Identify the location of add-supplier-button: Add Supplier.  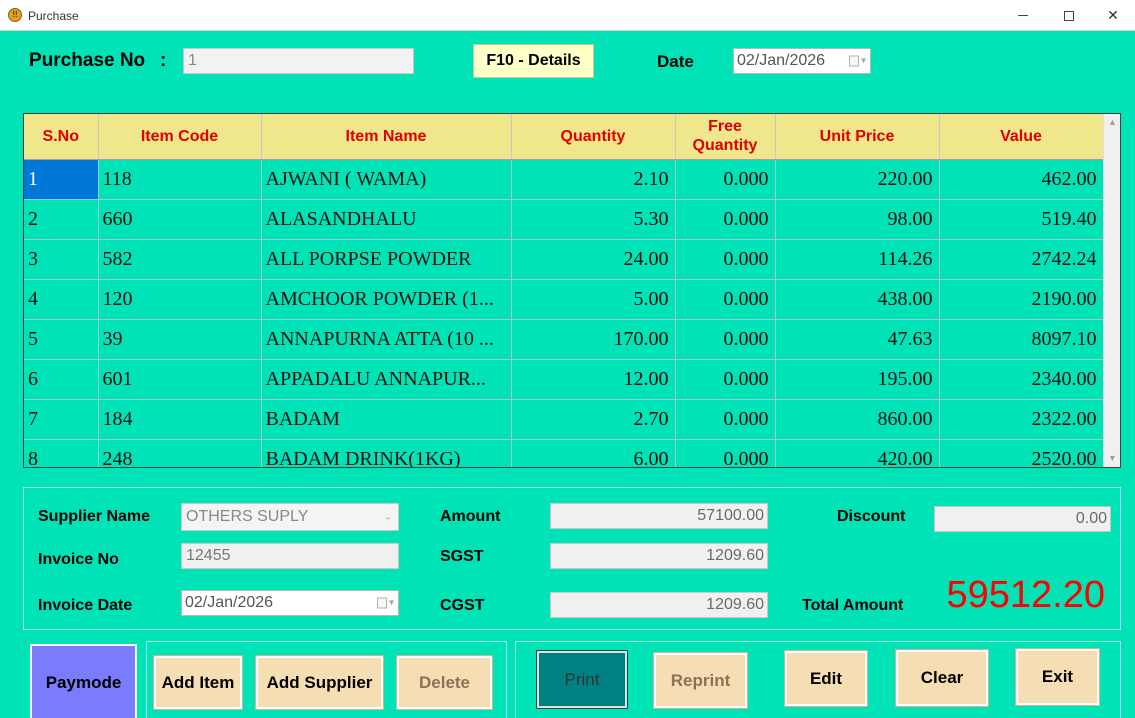
(319, 682).